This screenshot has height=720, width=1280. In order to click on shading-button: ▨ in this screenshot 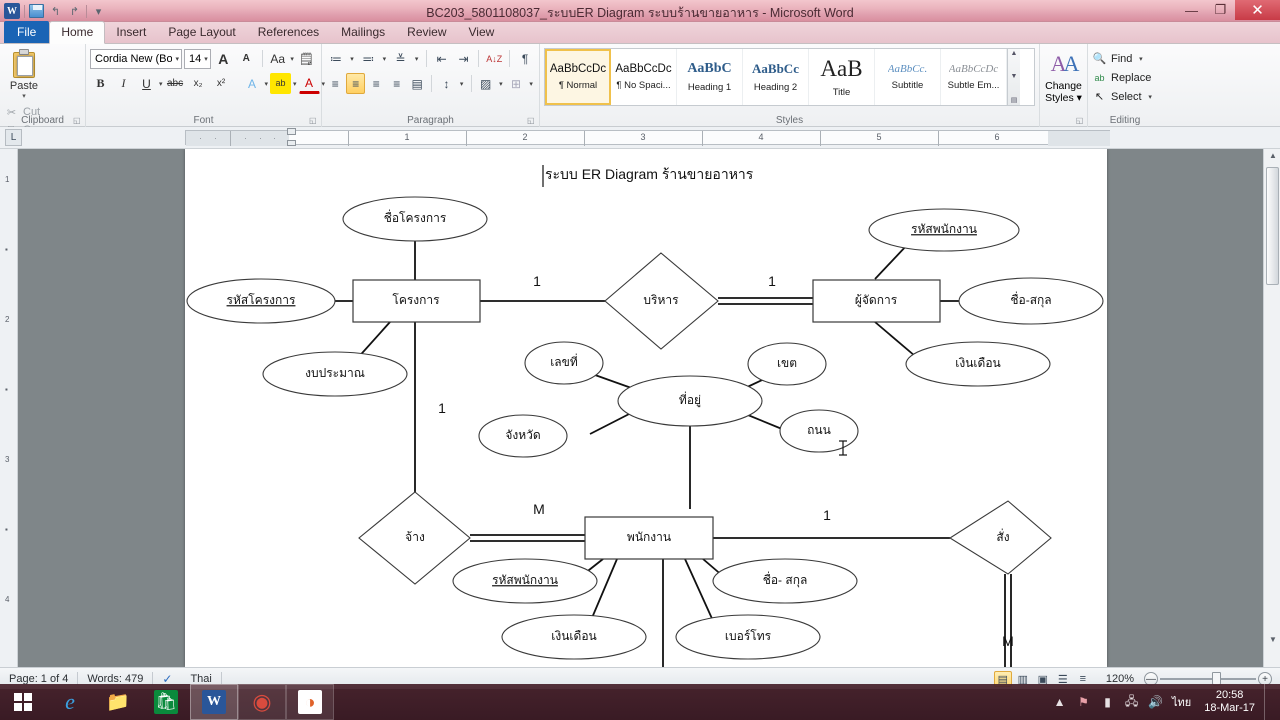, I will do `click(485, 83)`.